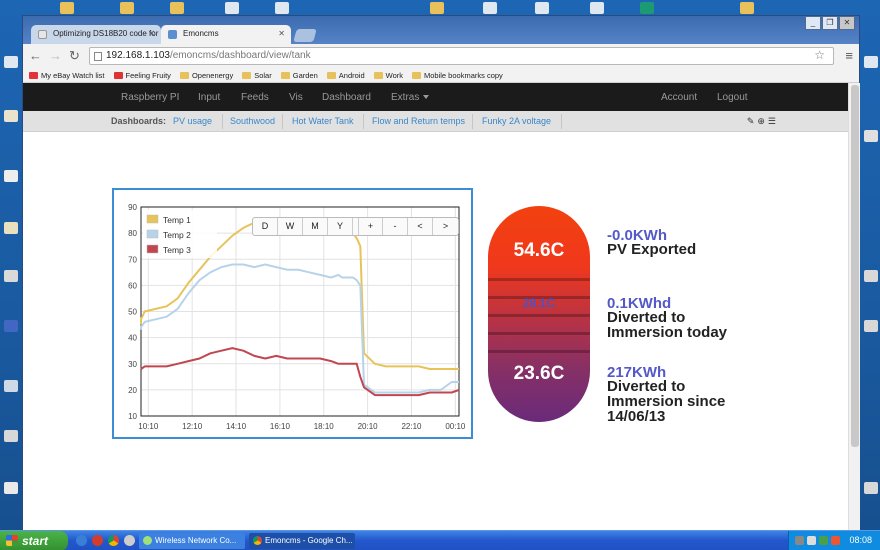 The width and height of the screenshot is (880, 550). What do you see at coordinates (299, 75) in the screenshot?
I see `bookmark-folder: Garden` at bounding box center [299, 75].